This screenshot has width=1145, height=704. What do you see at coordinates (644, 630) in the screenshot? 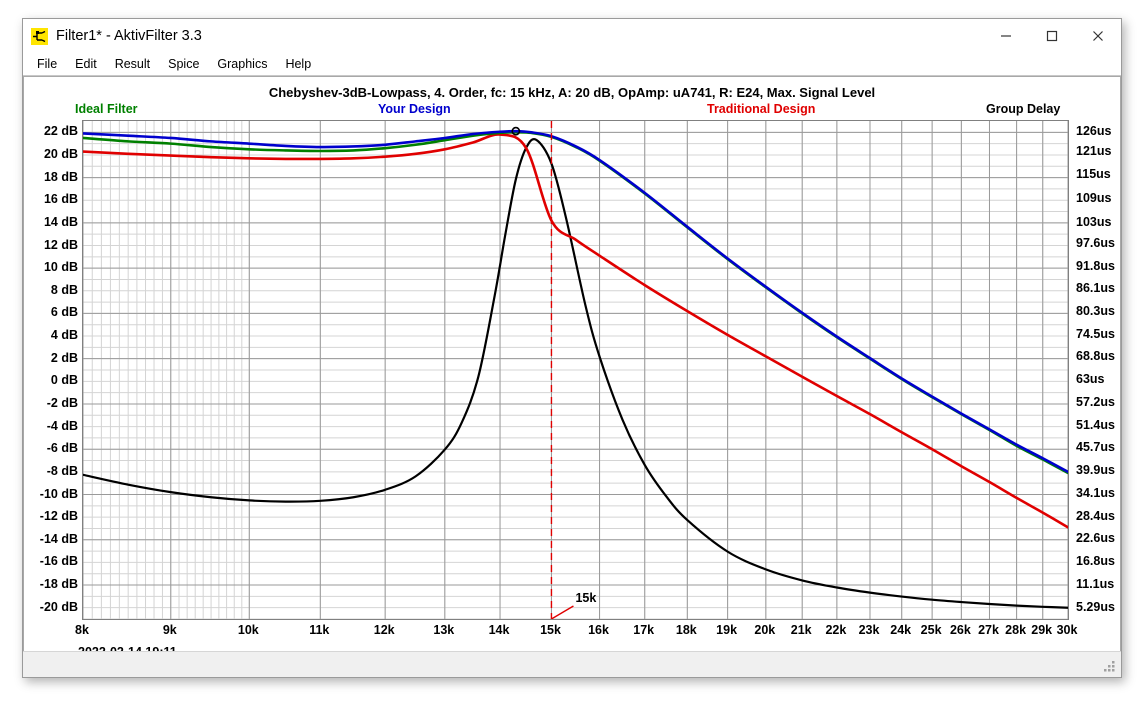
I see `x-tick: 17k` at bounding box center [644, 630].